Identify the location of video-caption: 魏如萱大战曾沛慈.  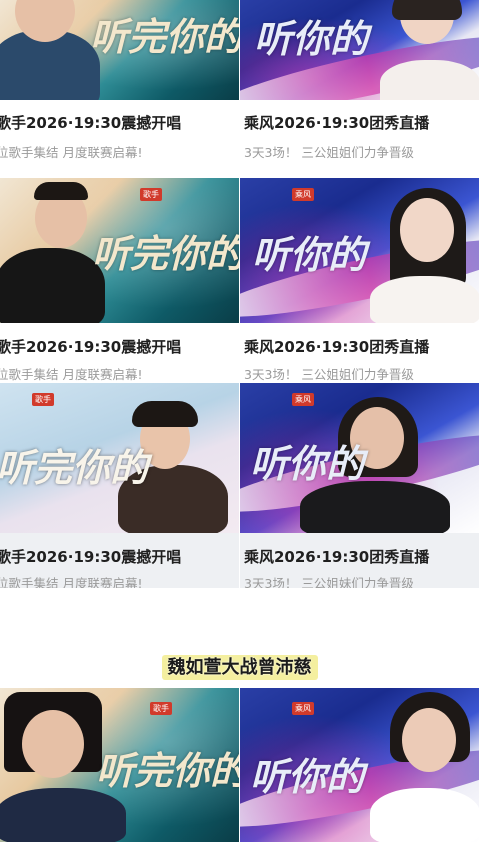
(239, 666).